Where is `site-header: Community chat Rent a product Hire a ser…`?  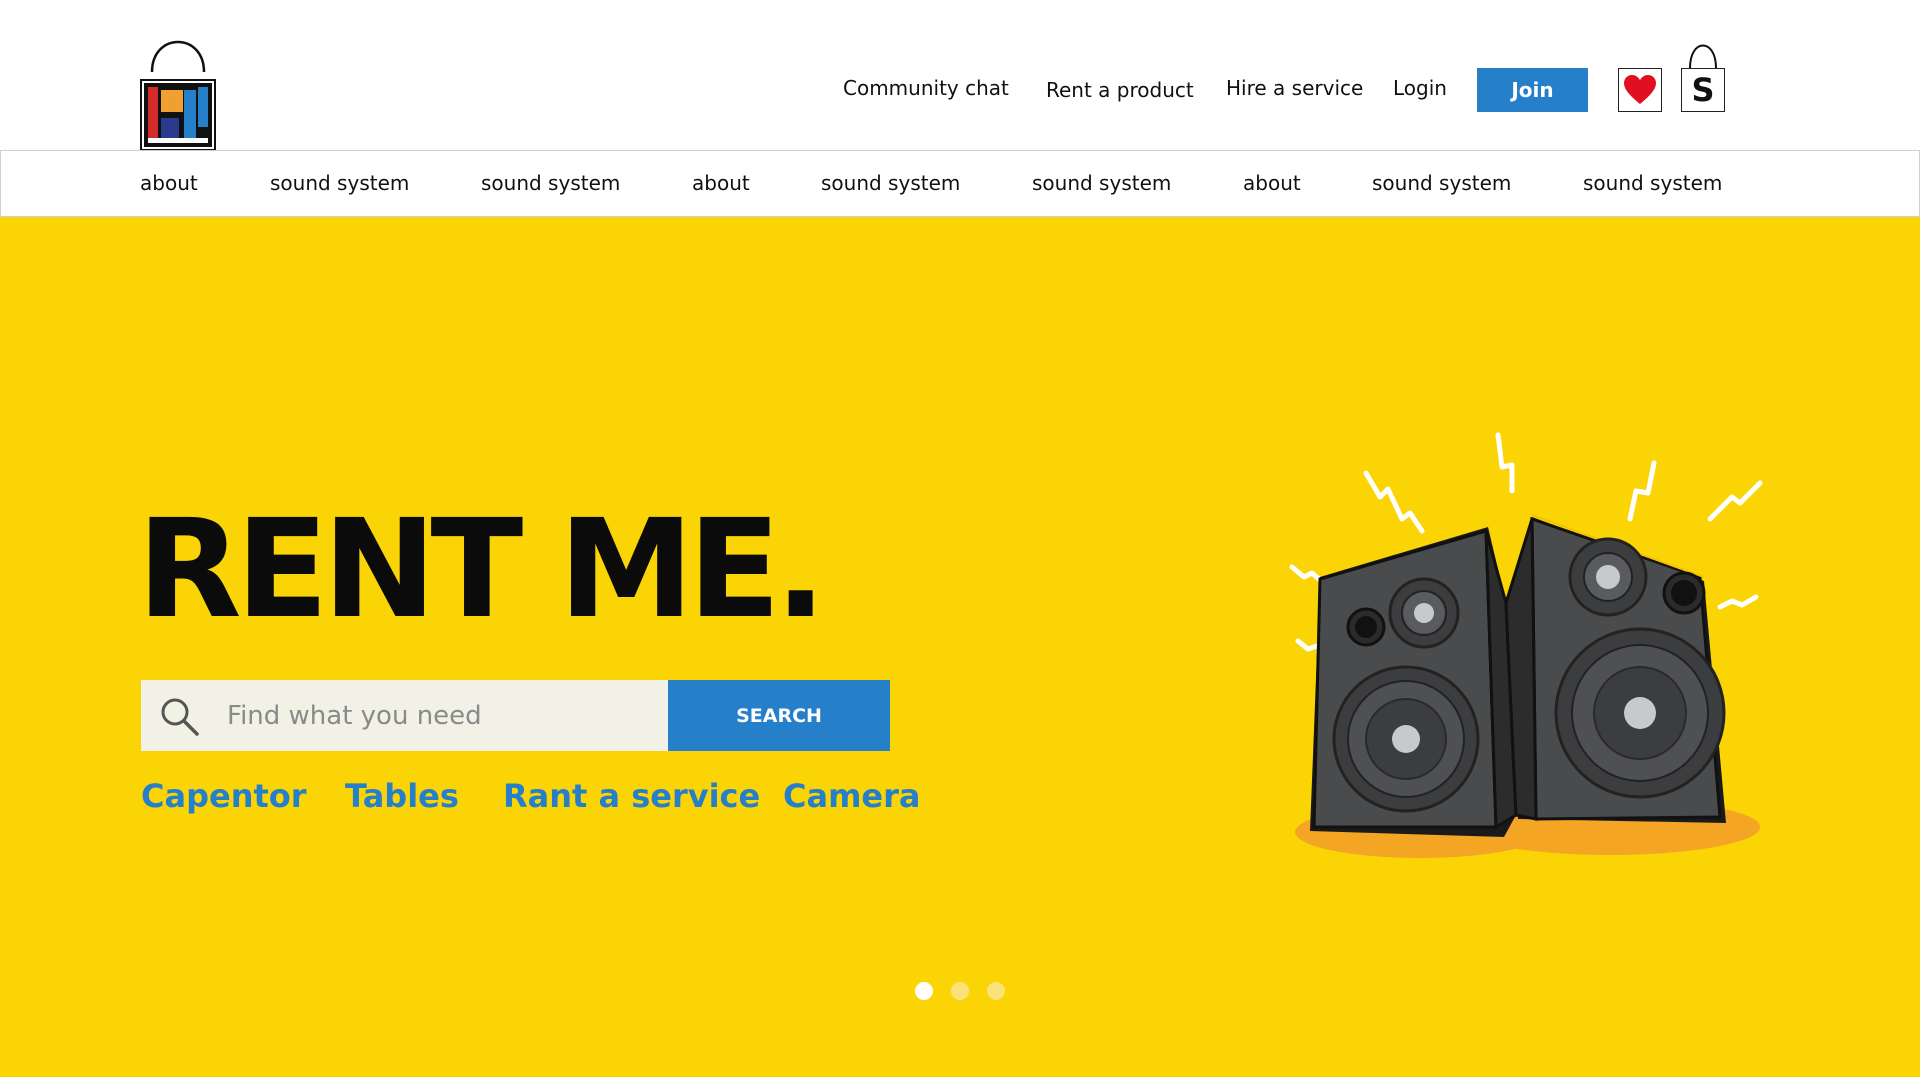
site-header: Community chat Rent a product Hire a ser… is located at coordinates (960, 76).